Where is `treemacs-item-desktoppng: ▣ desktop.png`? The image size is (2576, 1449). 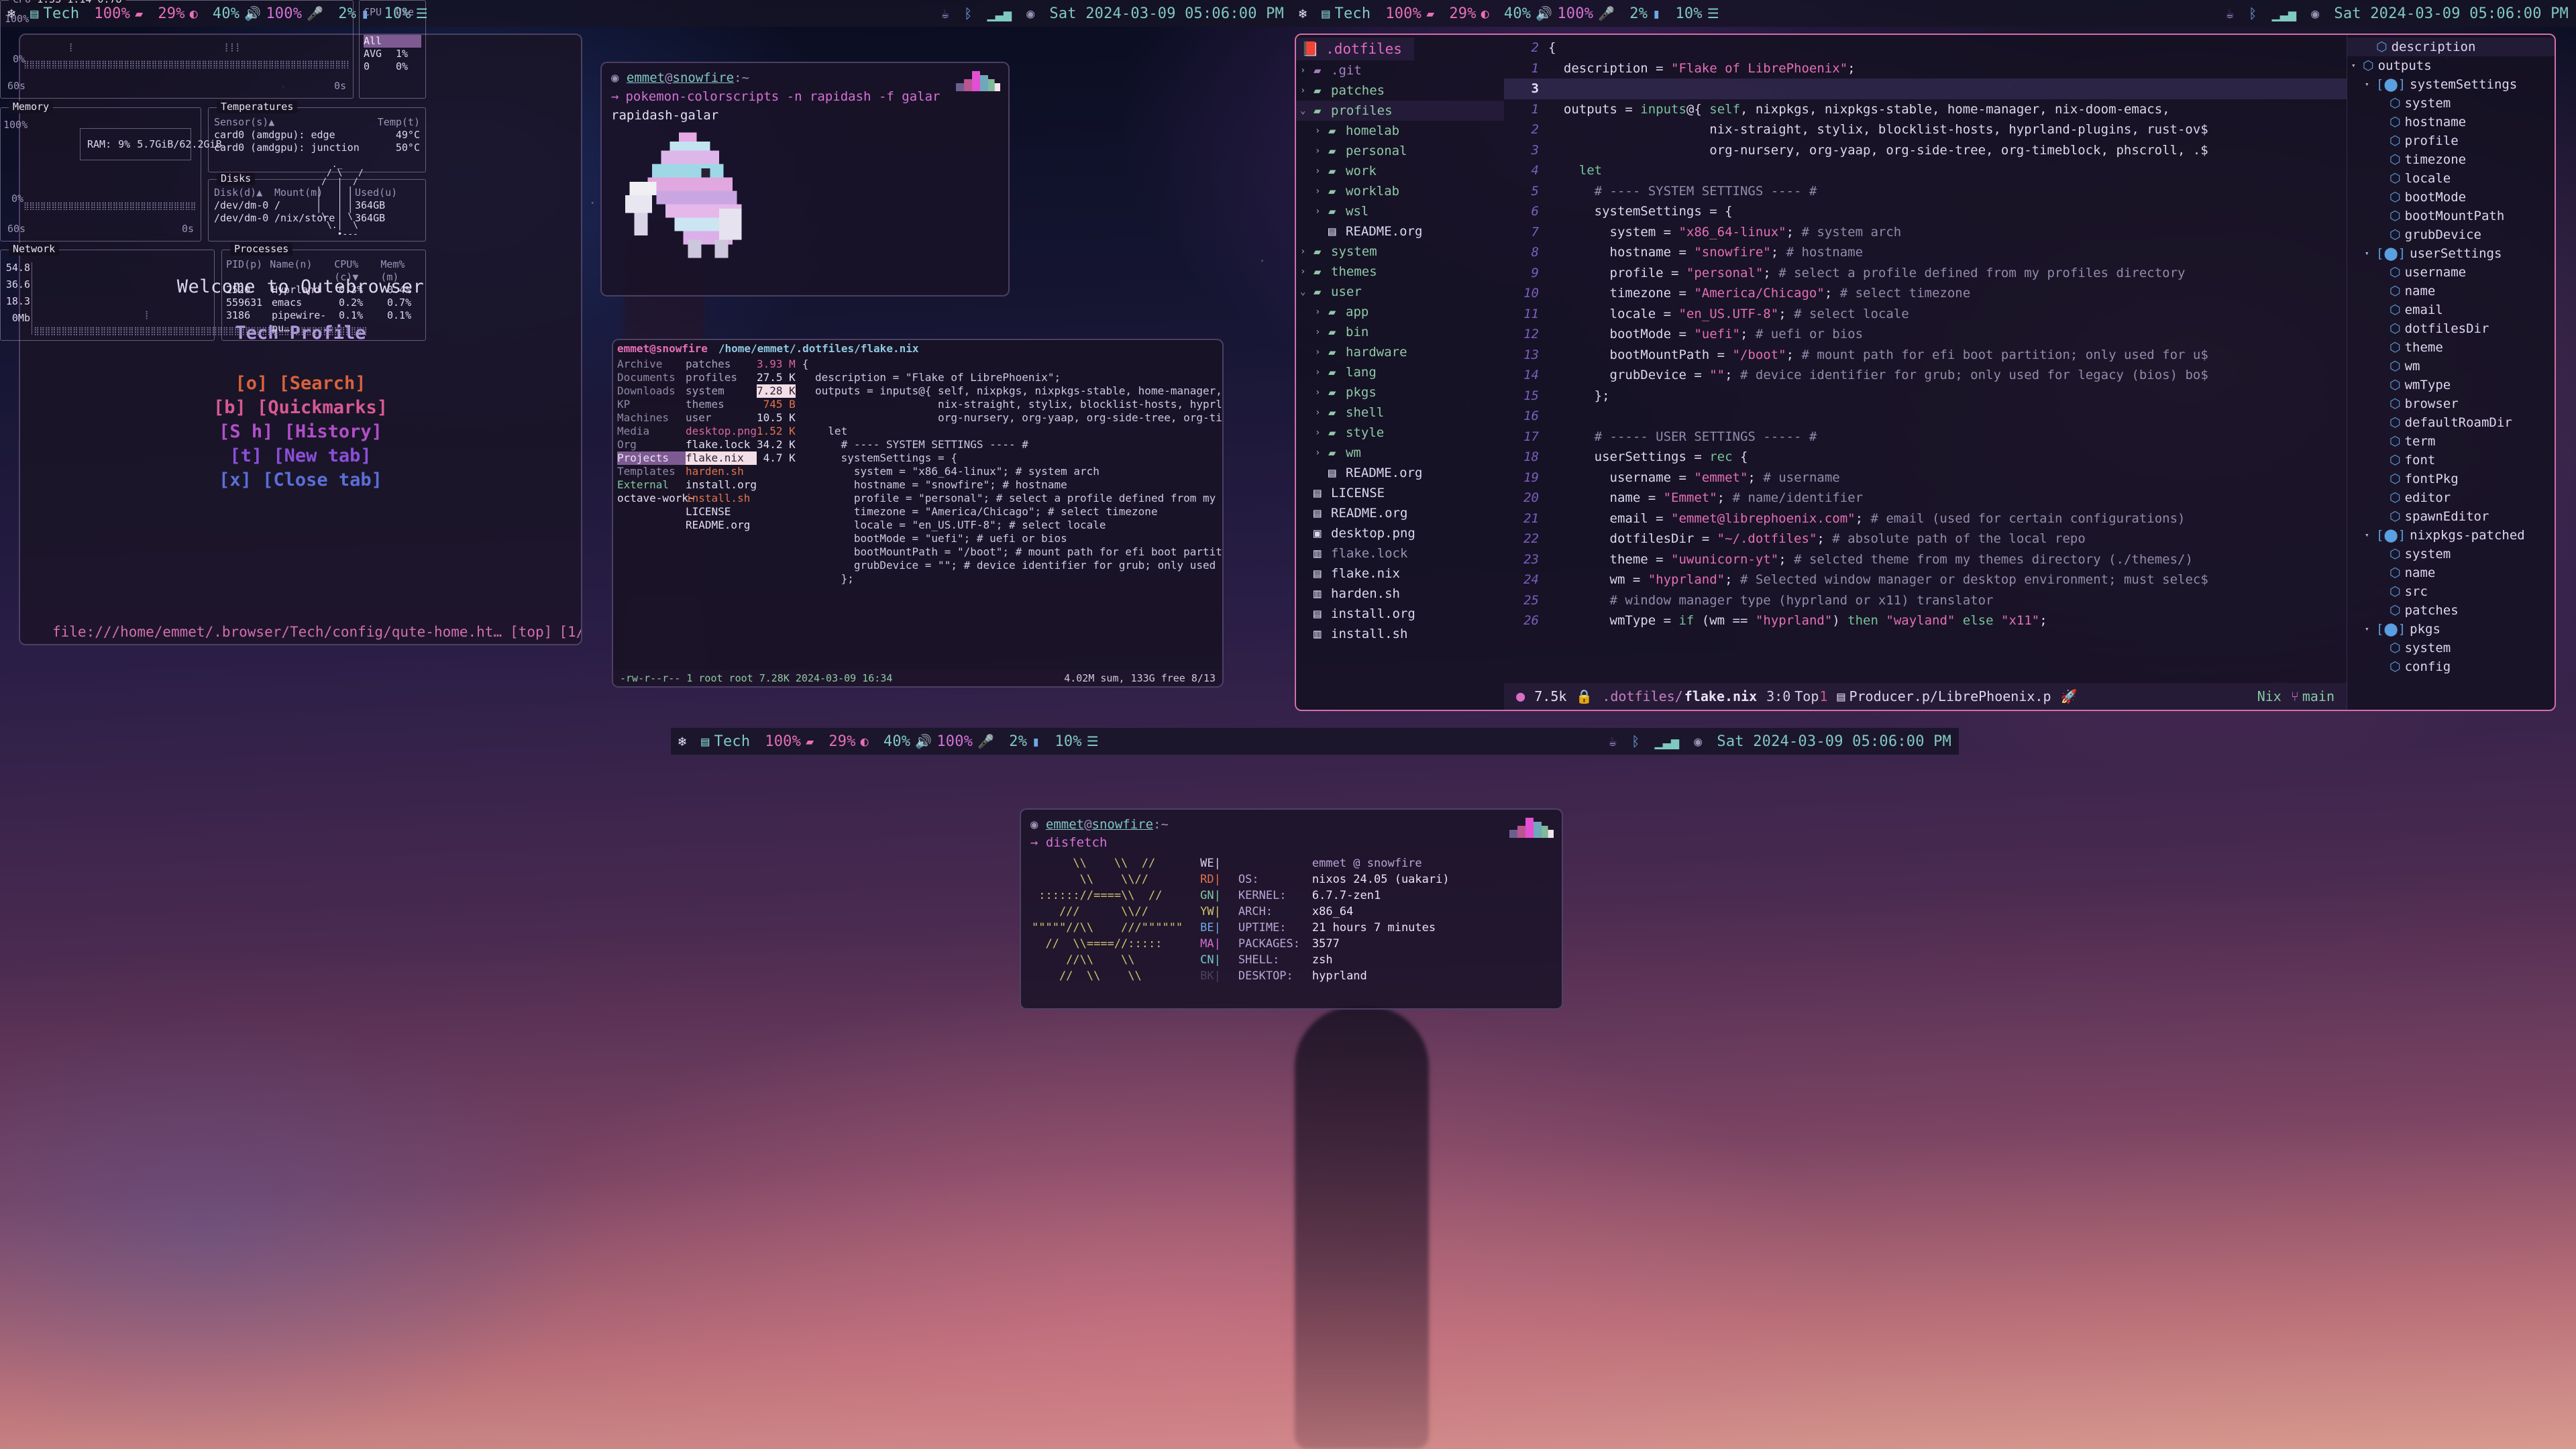 treemacs-item-desktoppng: ▣ desktop.png is located at coordinates (1400, 533).